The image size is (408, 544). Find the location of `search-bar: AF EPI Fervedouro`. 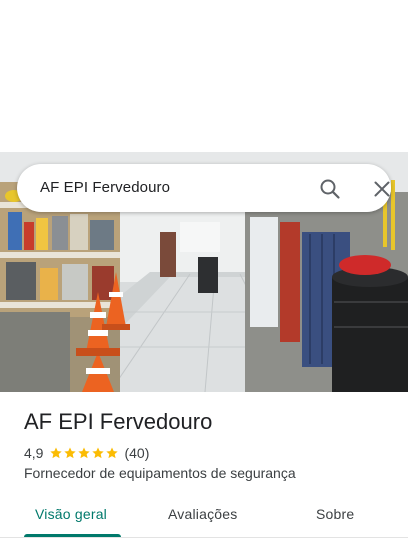

search-bar: AF EPI Fervedouro is located at coordinates (204, 188).